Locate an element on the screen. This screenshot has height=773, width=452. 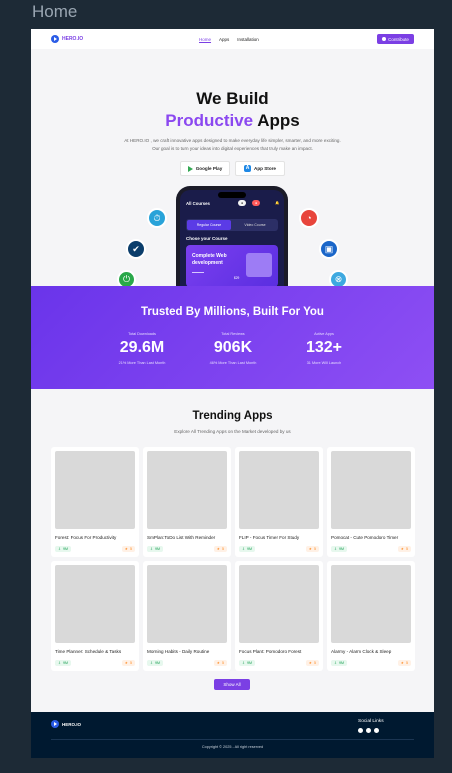
phone-tab-regular: Regular Course is located at coordinates (209, 225).